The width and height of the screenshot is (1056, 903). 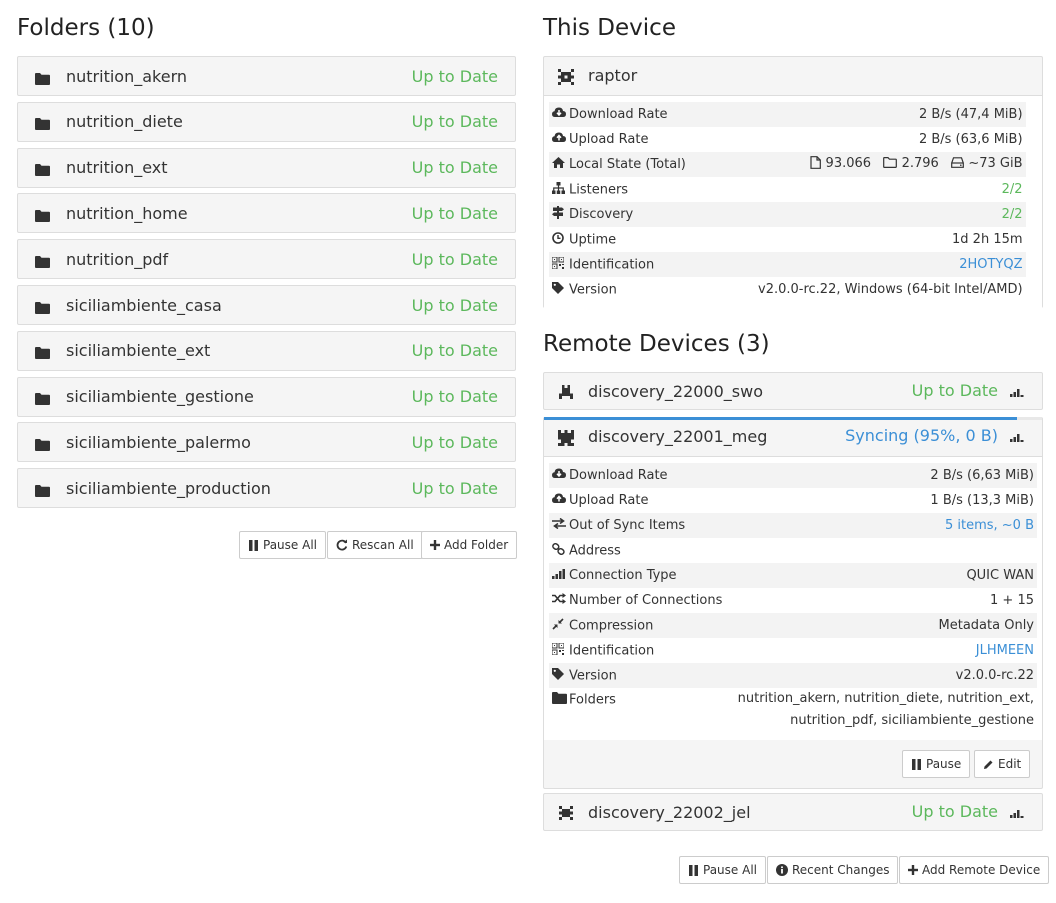 I want to click on local-size: ~73 GiB, so click(x=995, y=163).